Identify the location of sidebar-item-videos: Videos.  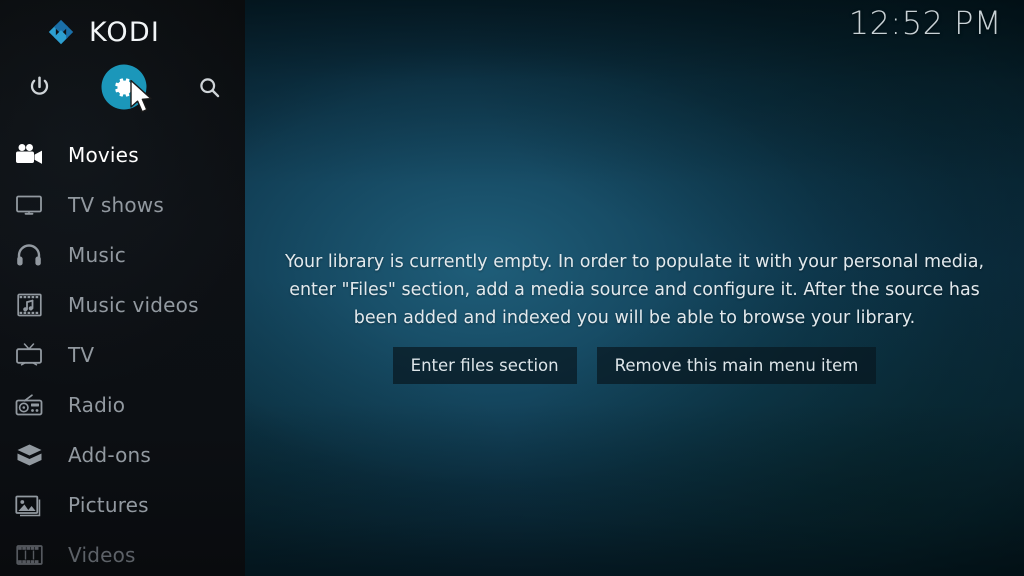
(122, 553).